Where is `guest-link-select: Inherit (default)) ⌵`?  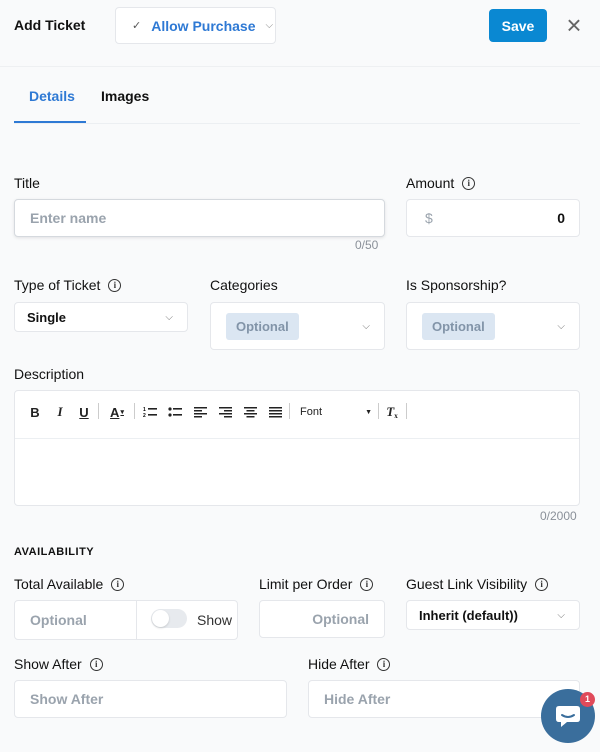
guest-link-select: Inherit (default)) ⌵ is located at coordinates (493, 615).